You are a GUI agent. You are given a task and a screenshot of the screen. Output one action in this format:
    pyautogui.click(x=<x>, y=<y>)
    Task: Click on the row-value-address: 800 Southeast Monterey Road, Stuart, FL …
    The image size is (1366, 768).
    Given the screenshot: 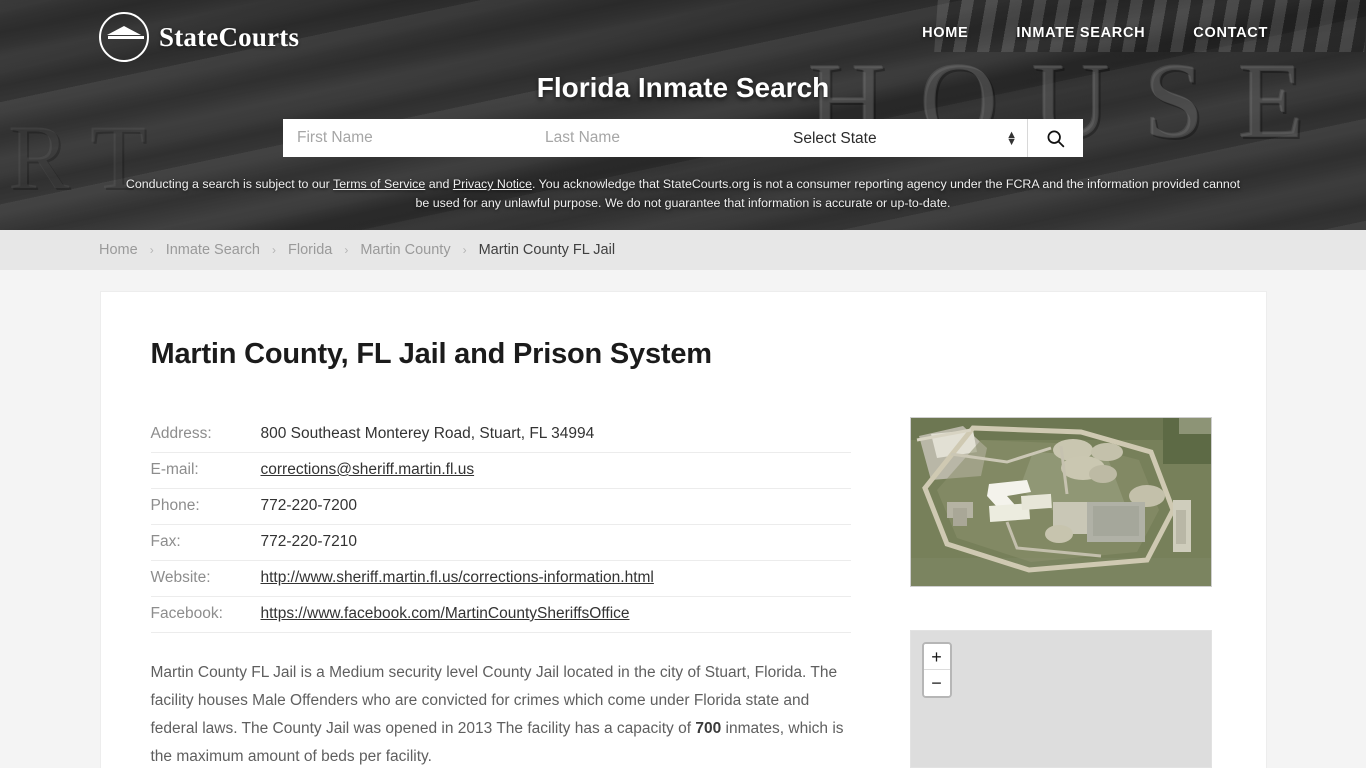 What is the action you would take?
    pyautogui.click(x=555, y=435)
    